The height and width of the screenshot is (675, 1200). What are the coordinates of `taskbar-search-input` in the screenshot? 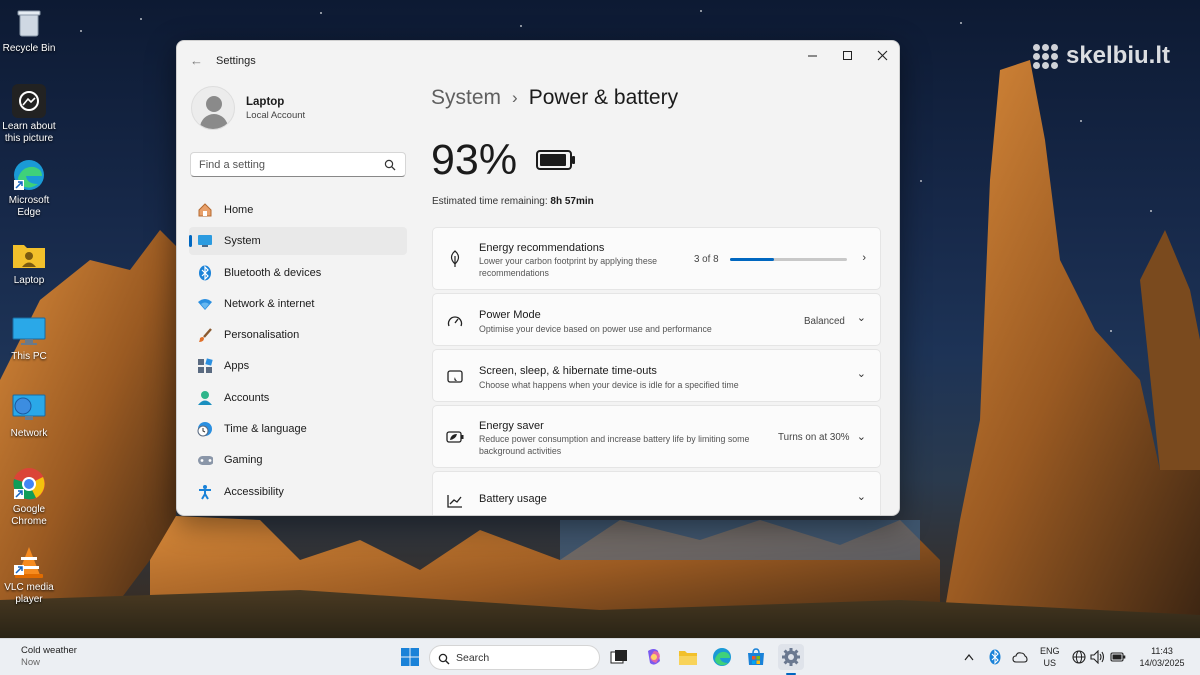 It's located at (521, 658).